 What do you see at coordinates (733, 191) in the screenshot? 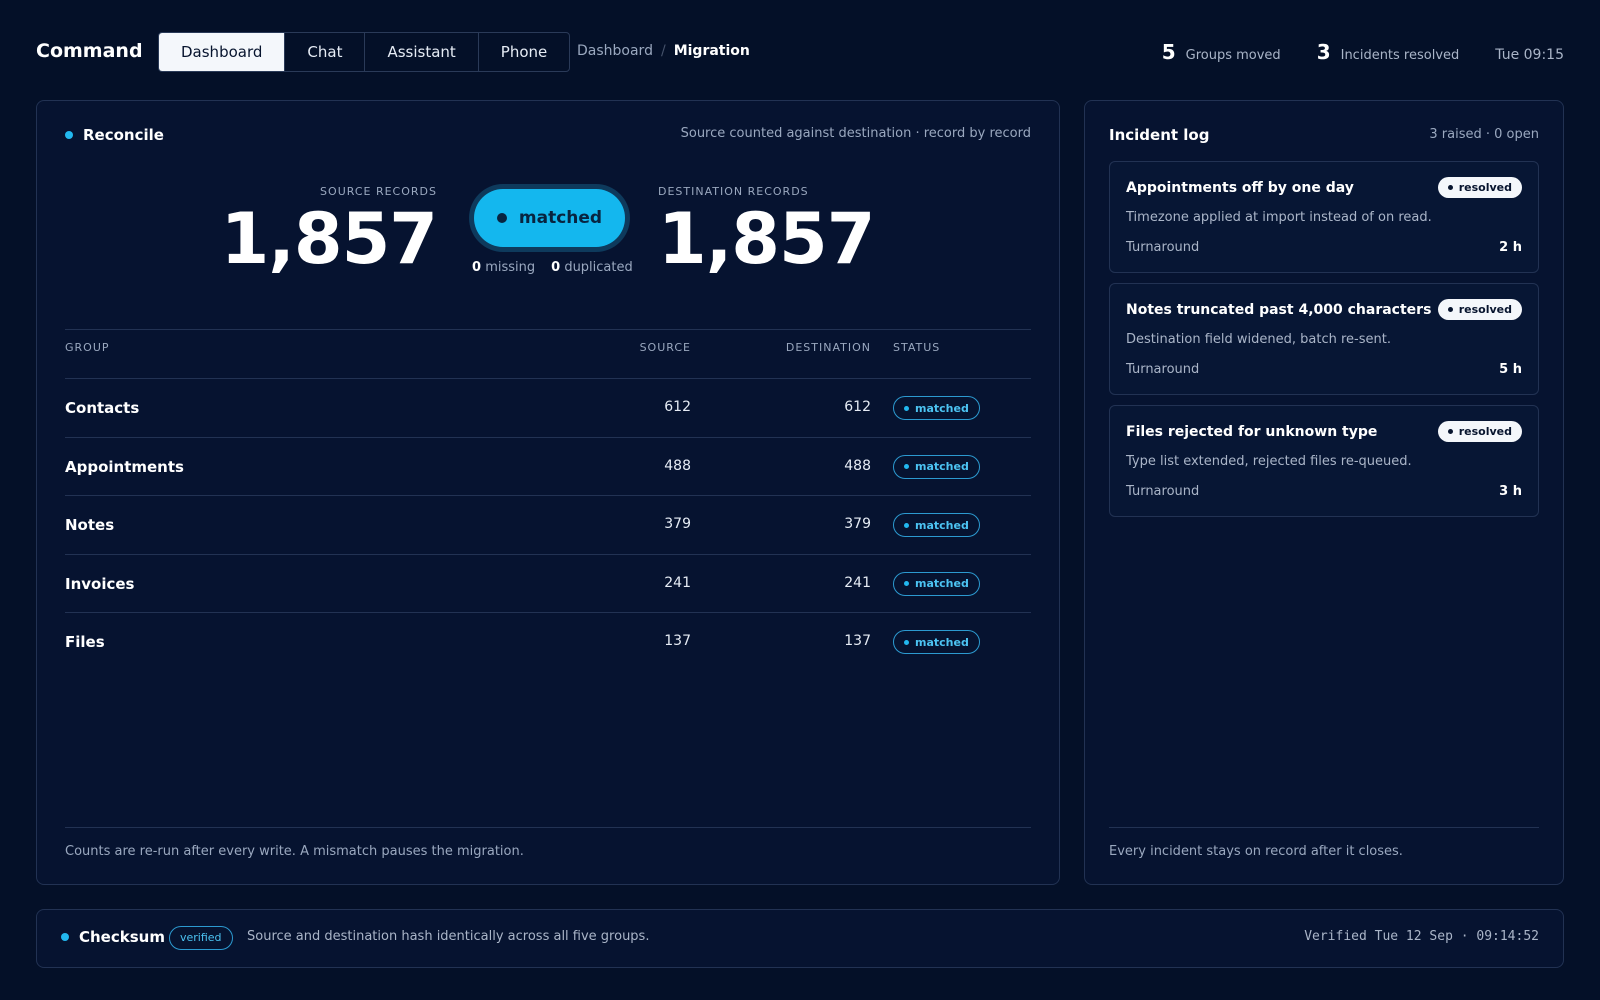
I see `destination-records-label: DESTINATION RECORDS` at bounding box center [733, 191].